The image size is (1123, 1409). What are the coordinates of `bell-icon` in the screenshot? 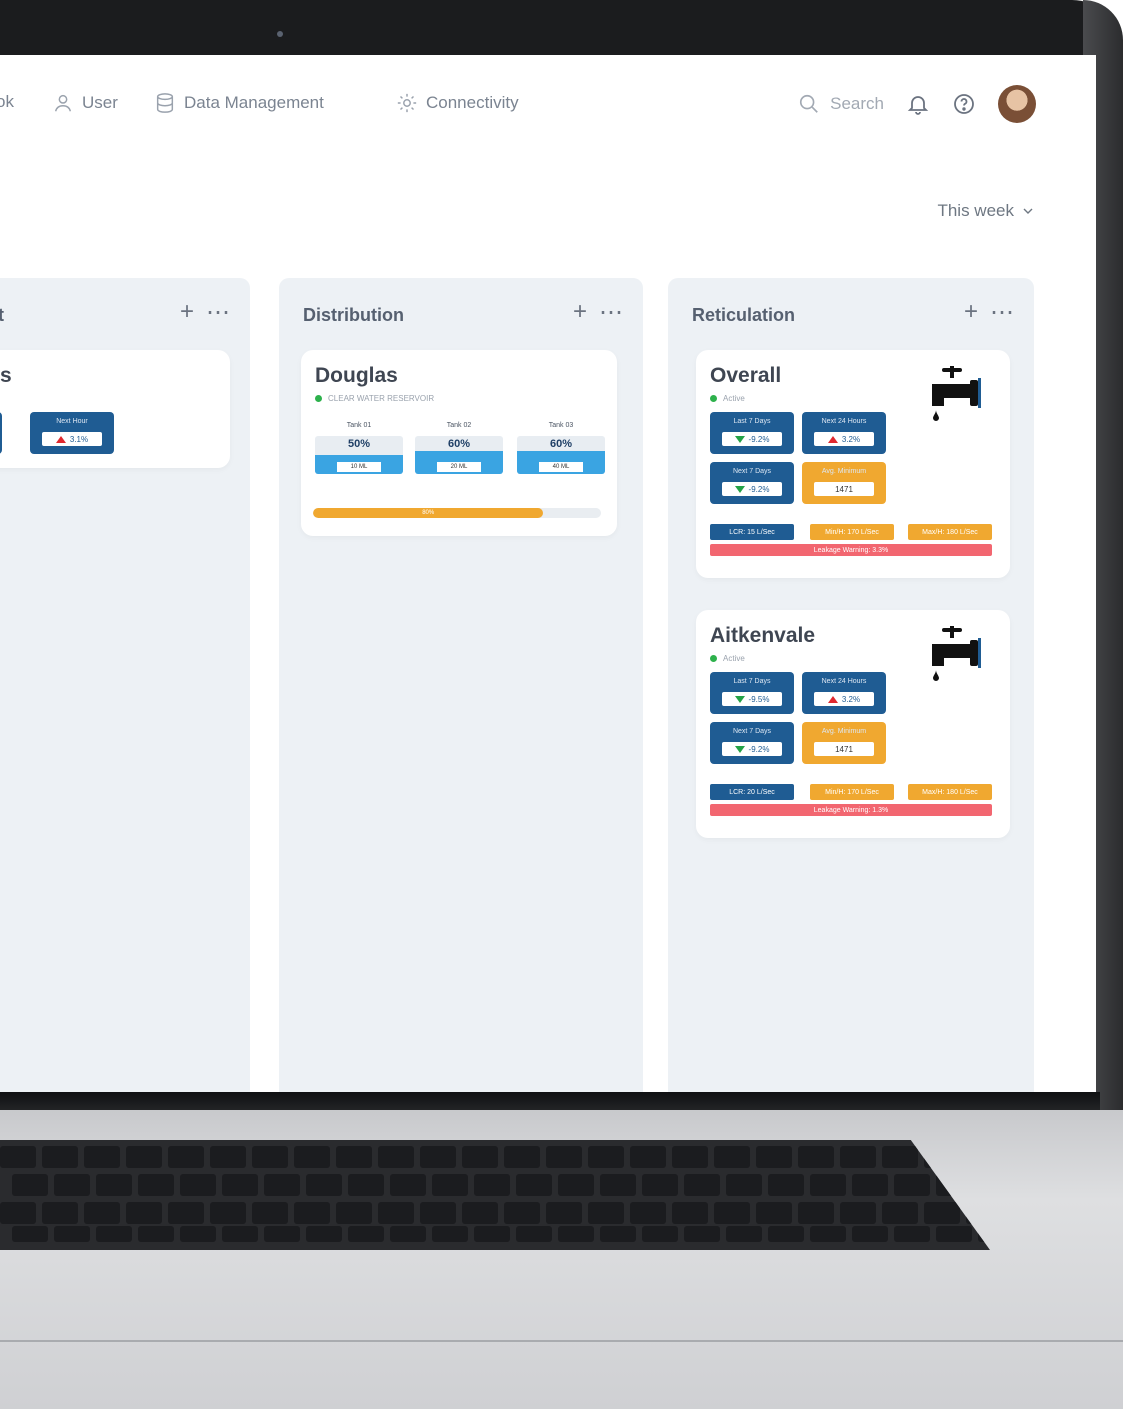 It's located at (918, 104).